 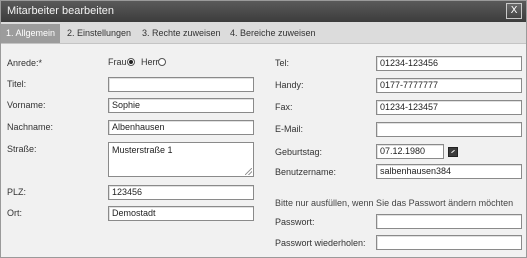 I want to click on anrede-option-herr-label: Herr, so click(x=150, y=62).